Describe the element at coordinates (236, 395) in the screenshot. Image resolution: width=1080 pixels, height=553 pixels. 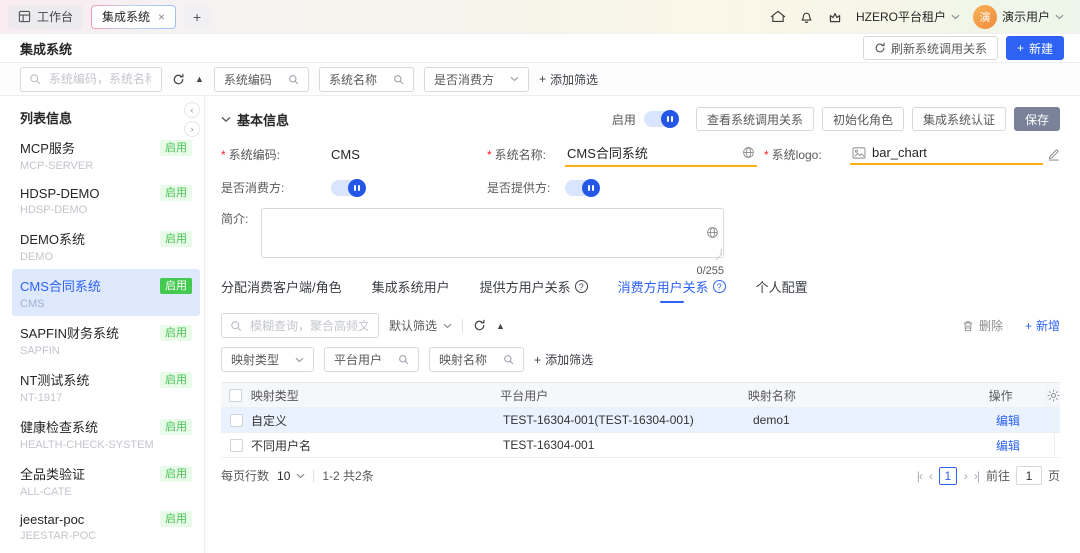
I see `select-all-checkbox` at that location.